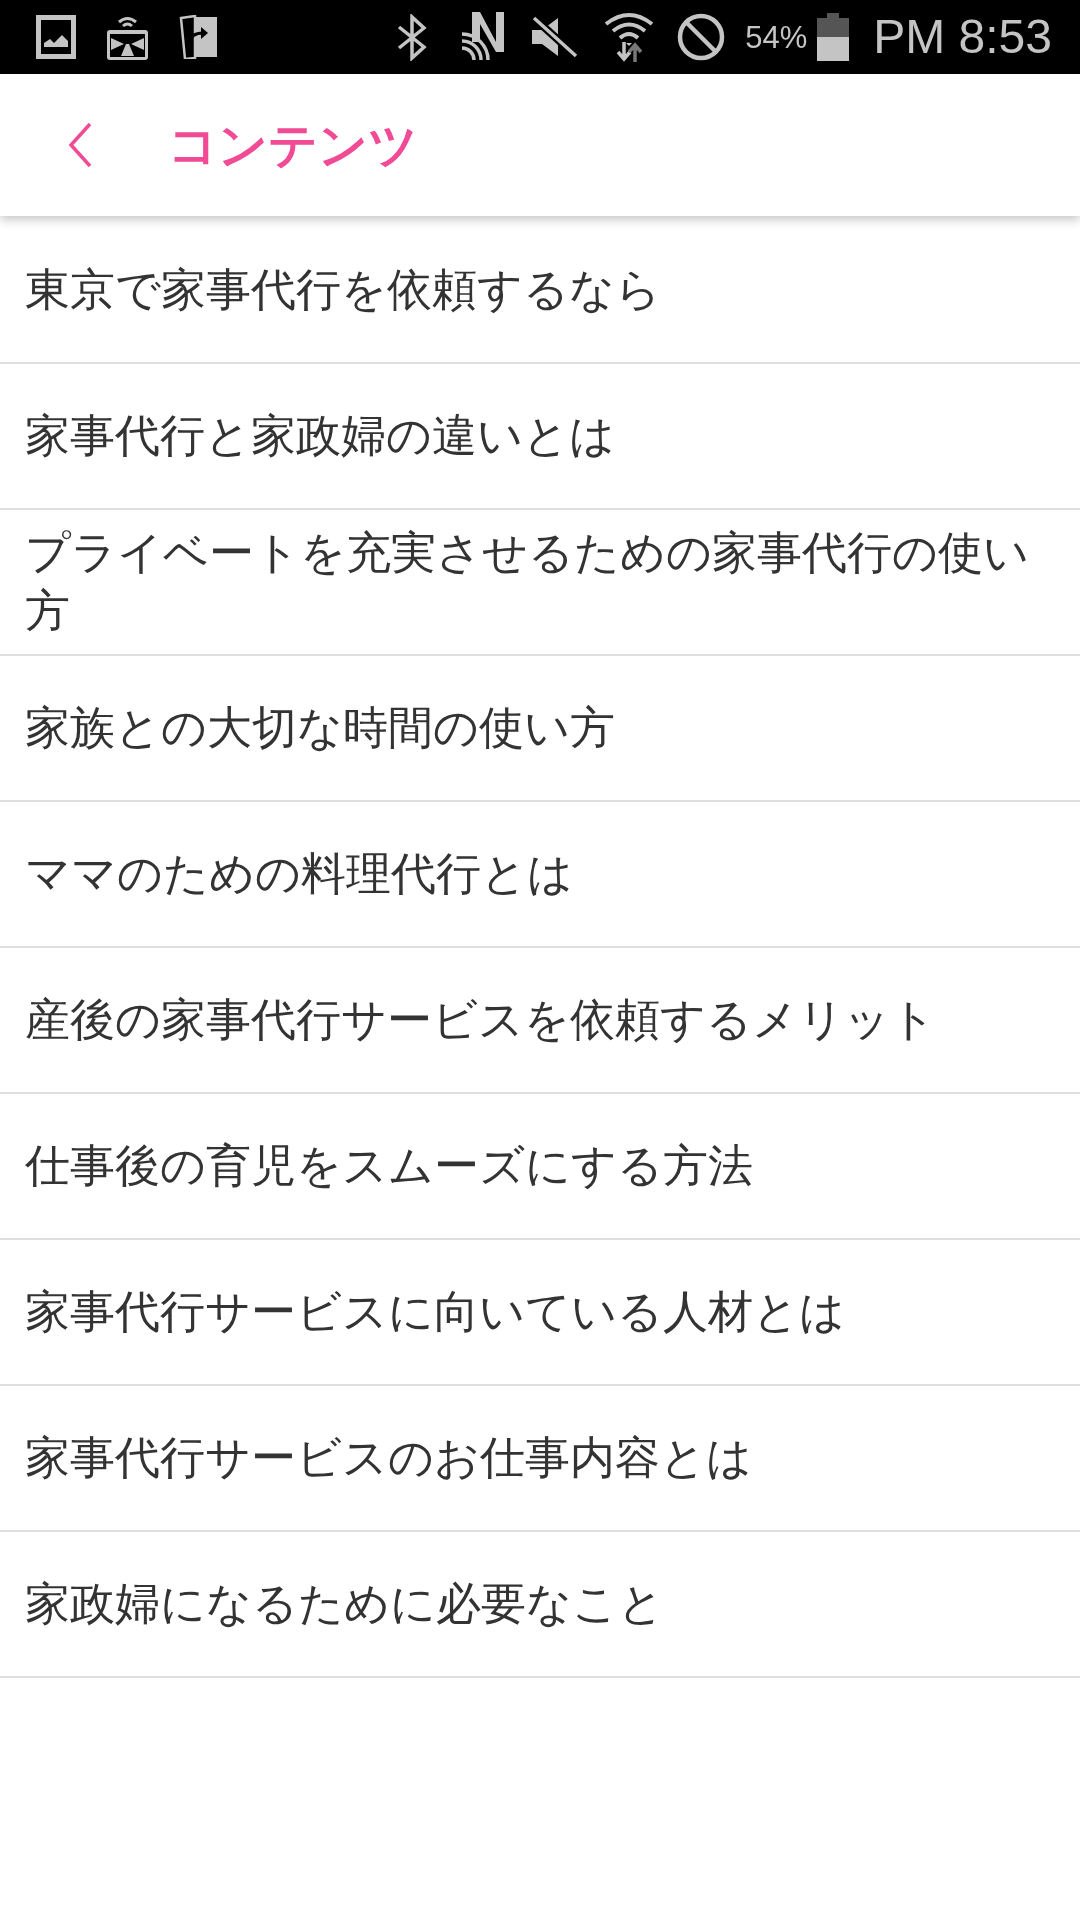 Image resolution: width=1080 pixels, height=1920 pixels. What do you see at coordinates (962, 37) in the screenshot?
I see `clock-time: PM 8:53` at bounding box center [962, 37].